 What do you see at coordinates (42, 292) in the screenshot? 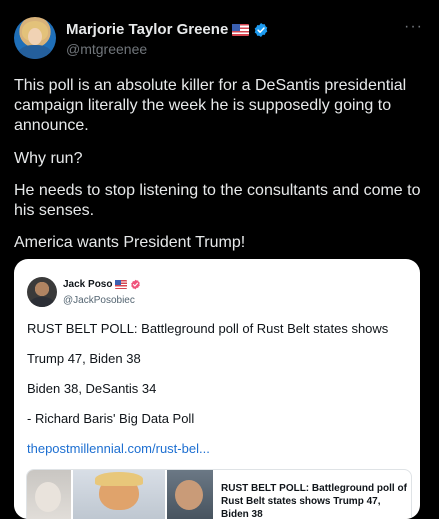
I see `quoted-avatar` at bounding box center [42, 292].